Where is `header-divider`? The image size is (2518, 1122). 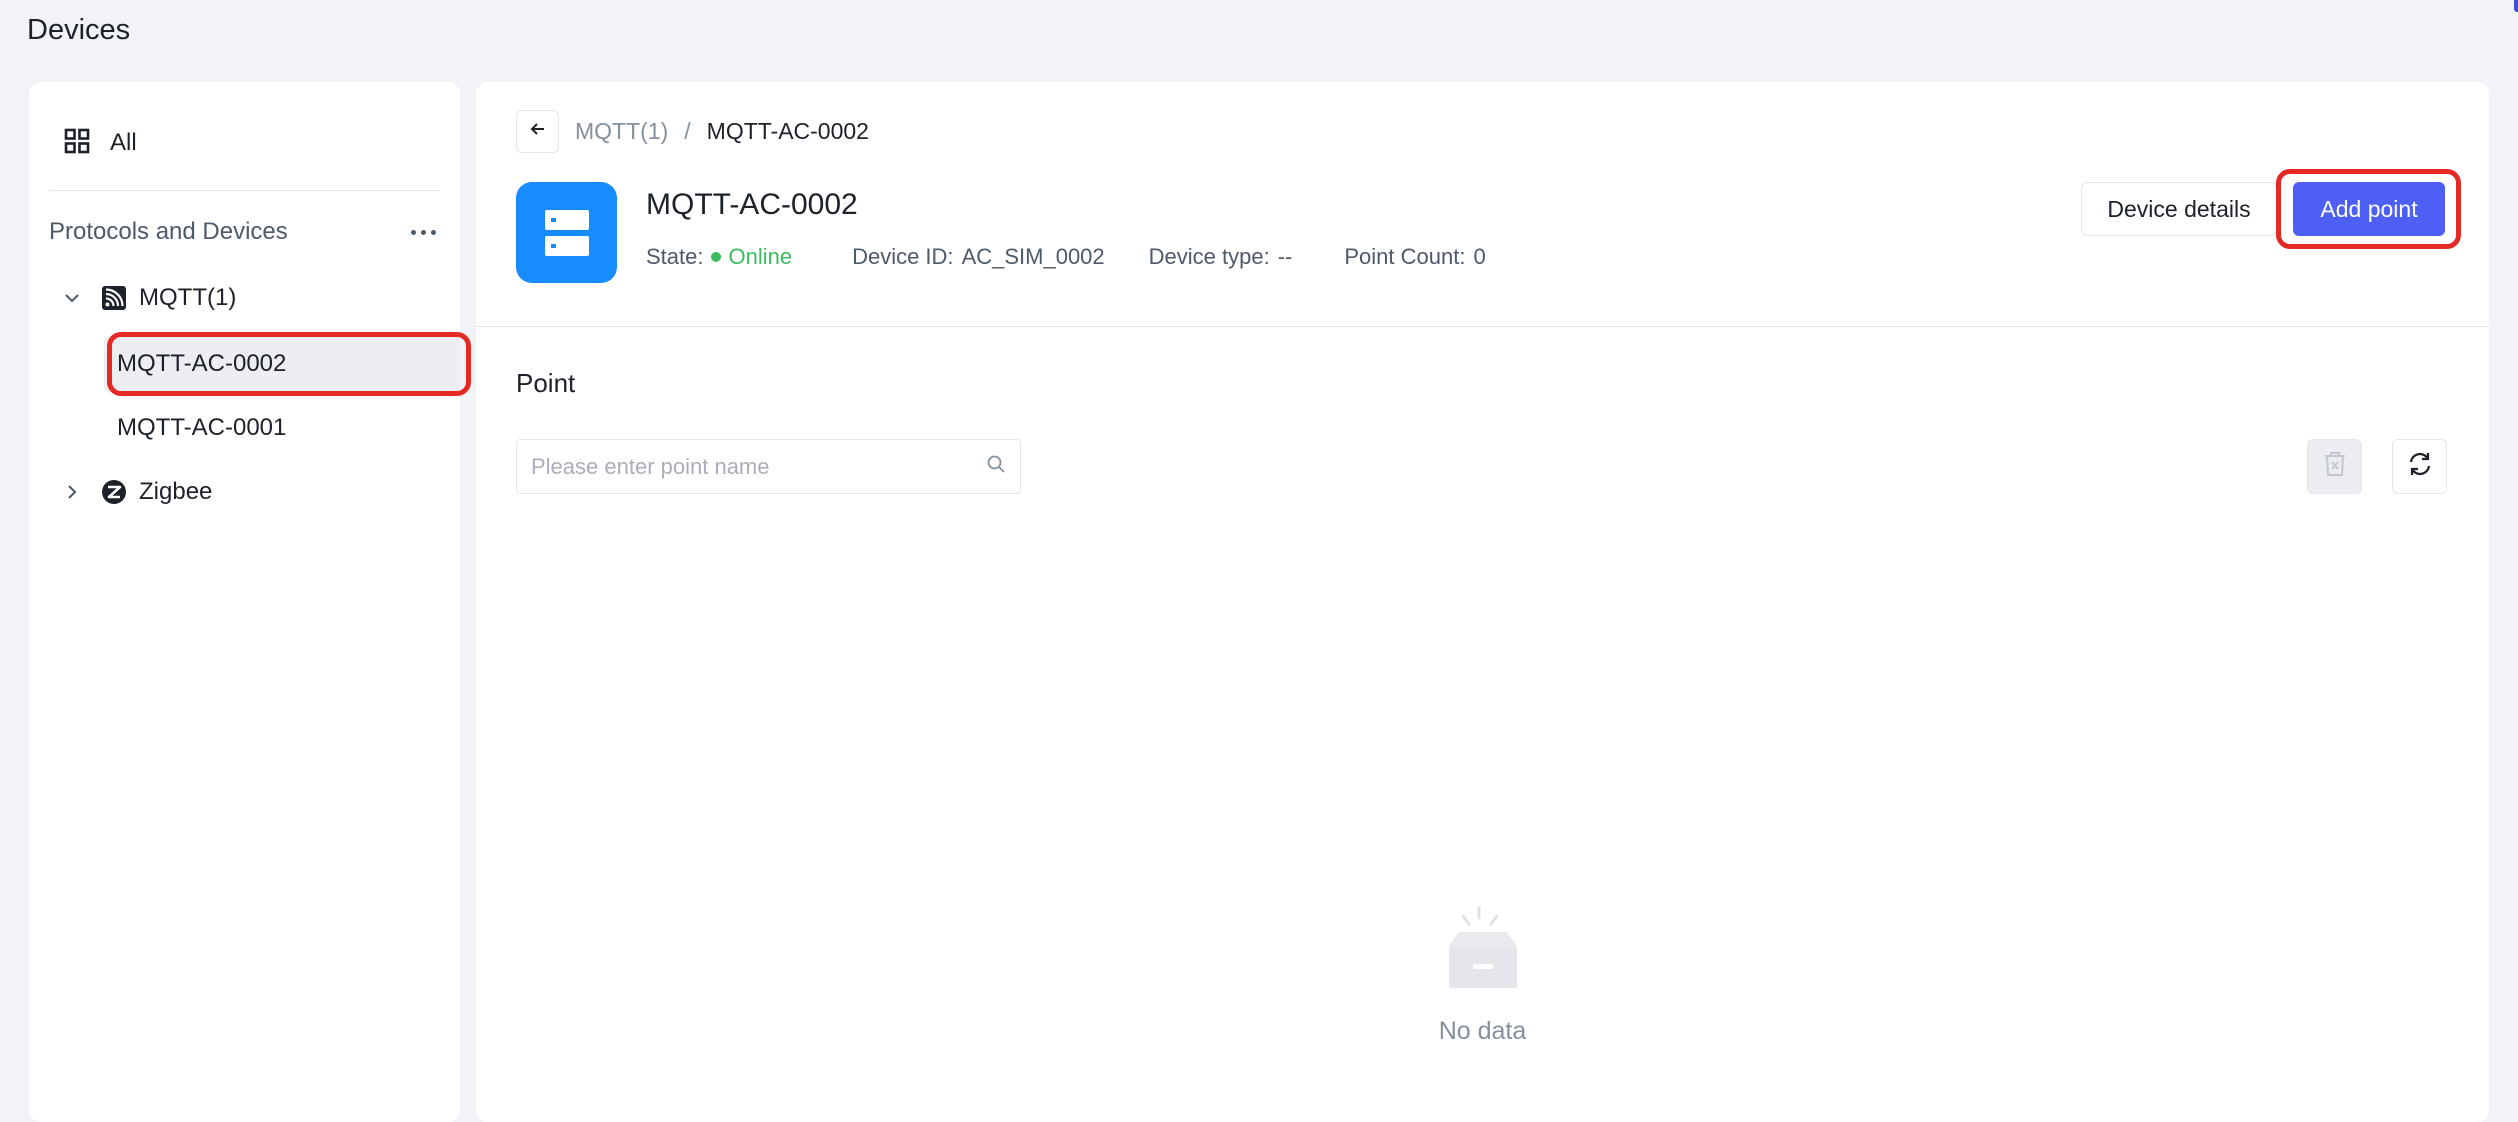 header-divider is located at coordinates (1482, 326).